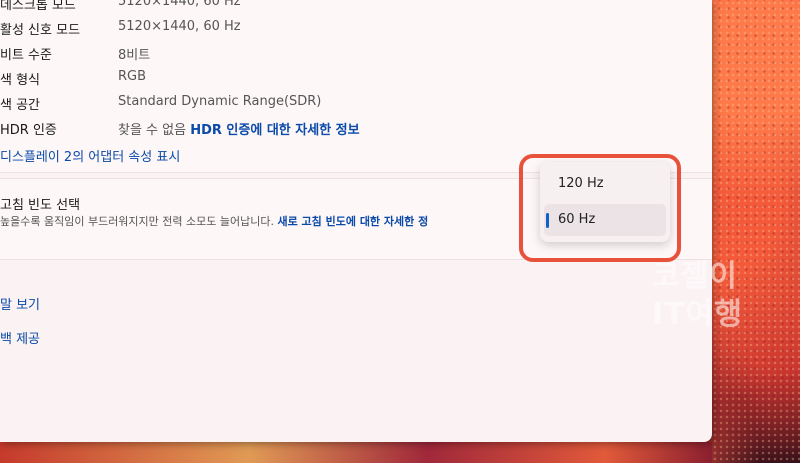 The height and width of the screenshot is (463, 800). What do you see at coordinates (581, 183) in the screenshot?
I see `option-label: 120 Hz` at bounding box center [581, 183].